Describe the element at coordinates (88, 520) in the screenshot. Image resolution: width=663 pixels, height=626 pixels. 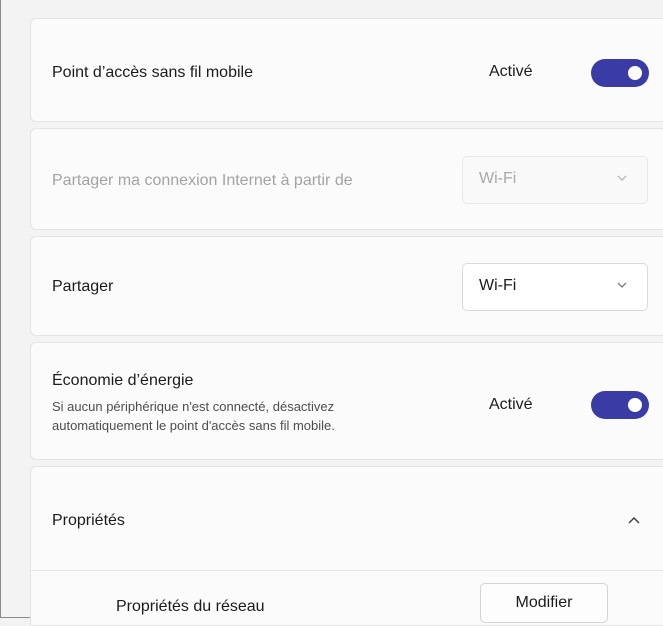
I see `properties-title: Propriétés` at that location.